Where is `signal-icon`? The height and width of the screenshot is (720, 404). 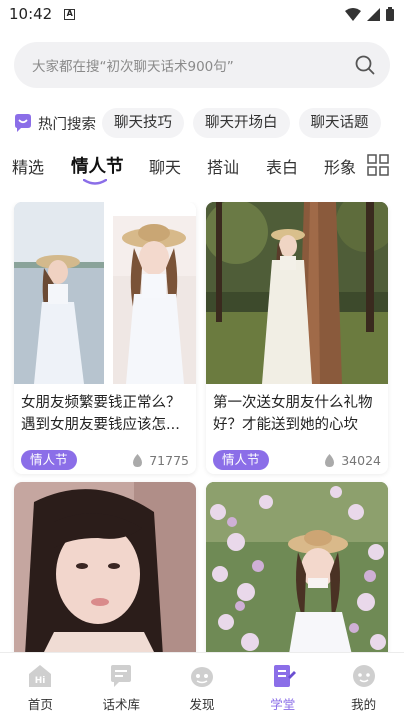 signal-icon is located at coordinates (373, 14).